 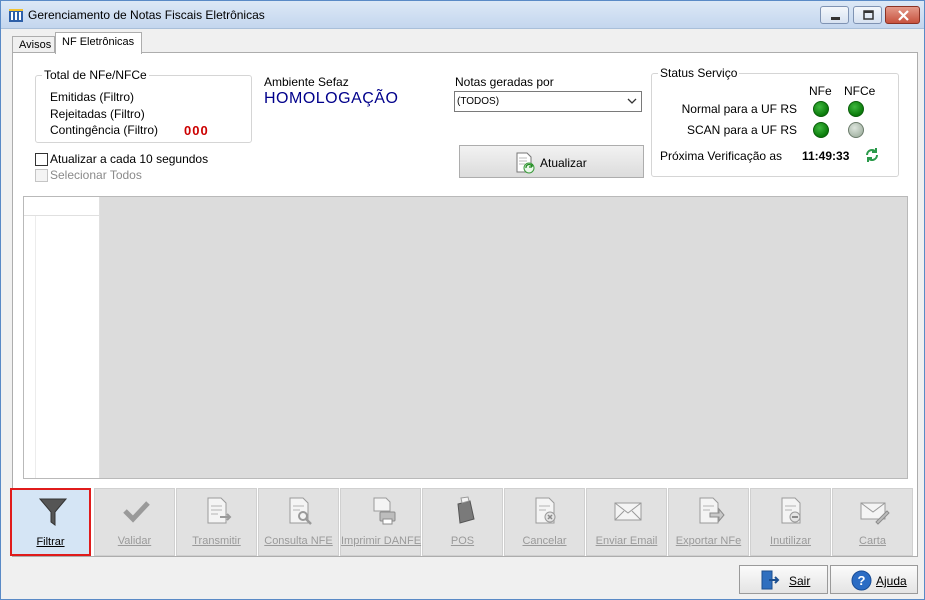 I want to click on ambiente-label: Ambiente Sefaz, so click(x=306, y=82).